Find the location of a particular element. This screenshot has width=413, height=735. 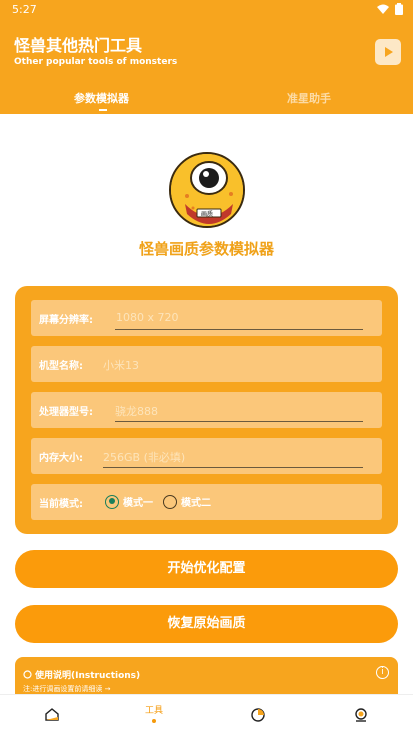

tab-crosshair-assistant: 准星助手 is located at coordinates (309, 98).